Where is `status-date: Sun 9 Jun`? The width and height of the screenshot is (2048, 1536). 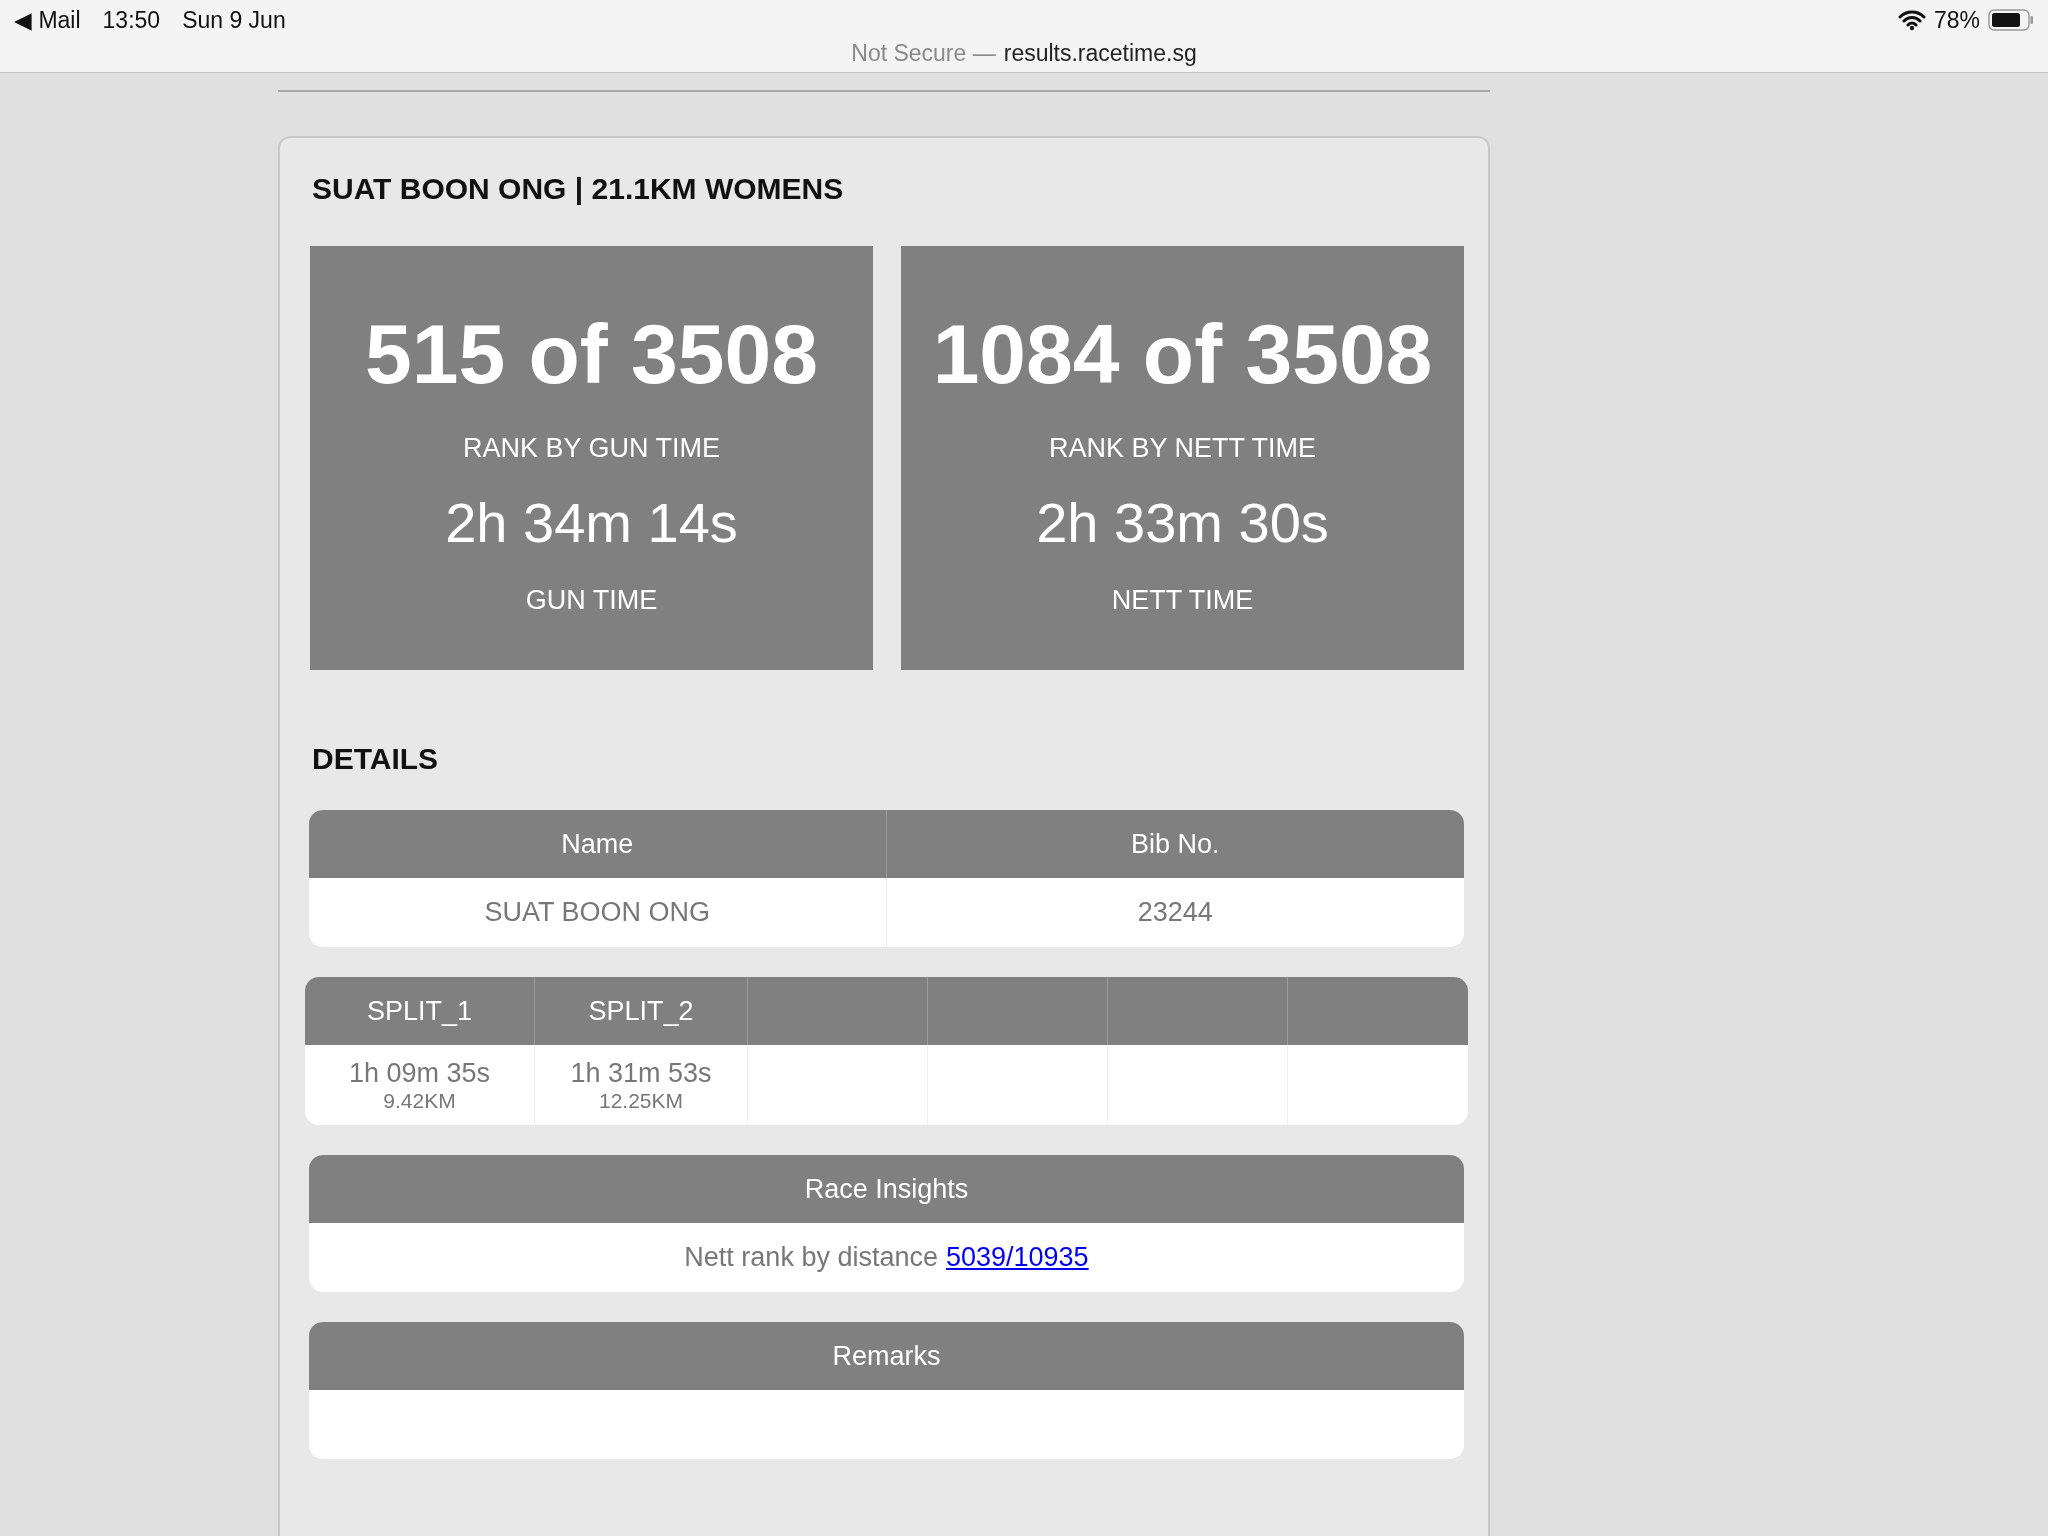 status-date: Sun 9 Jun is located at coordinates (234, 20).